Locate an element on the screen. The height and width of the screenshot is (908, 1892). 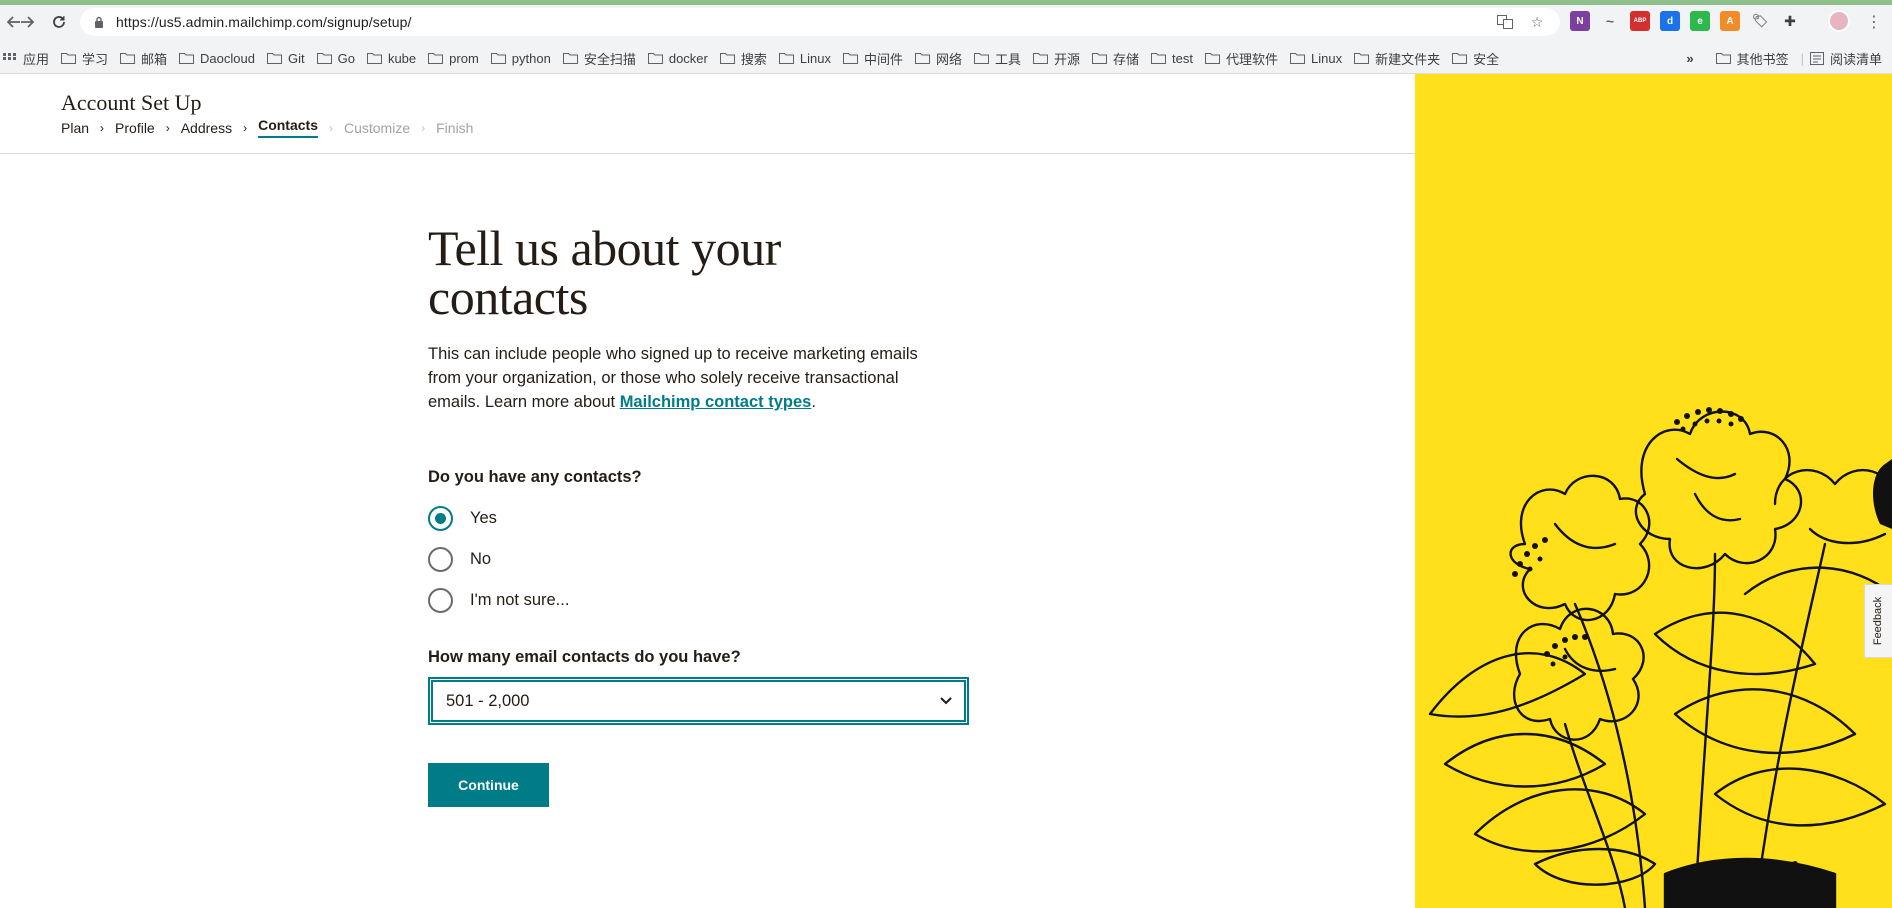
radio-yes is located at coordinates (440, 518).